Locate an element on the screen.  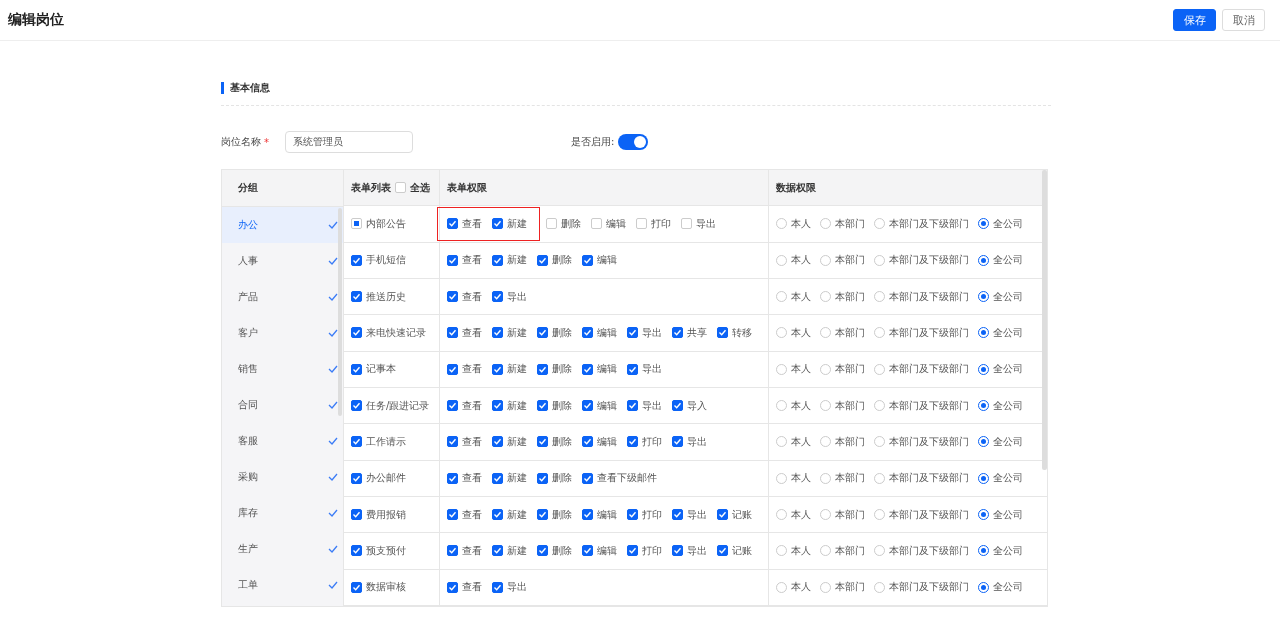
group-item: 产品 is located at coordinates (282, 297).